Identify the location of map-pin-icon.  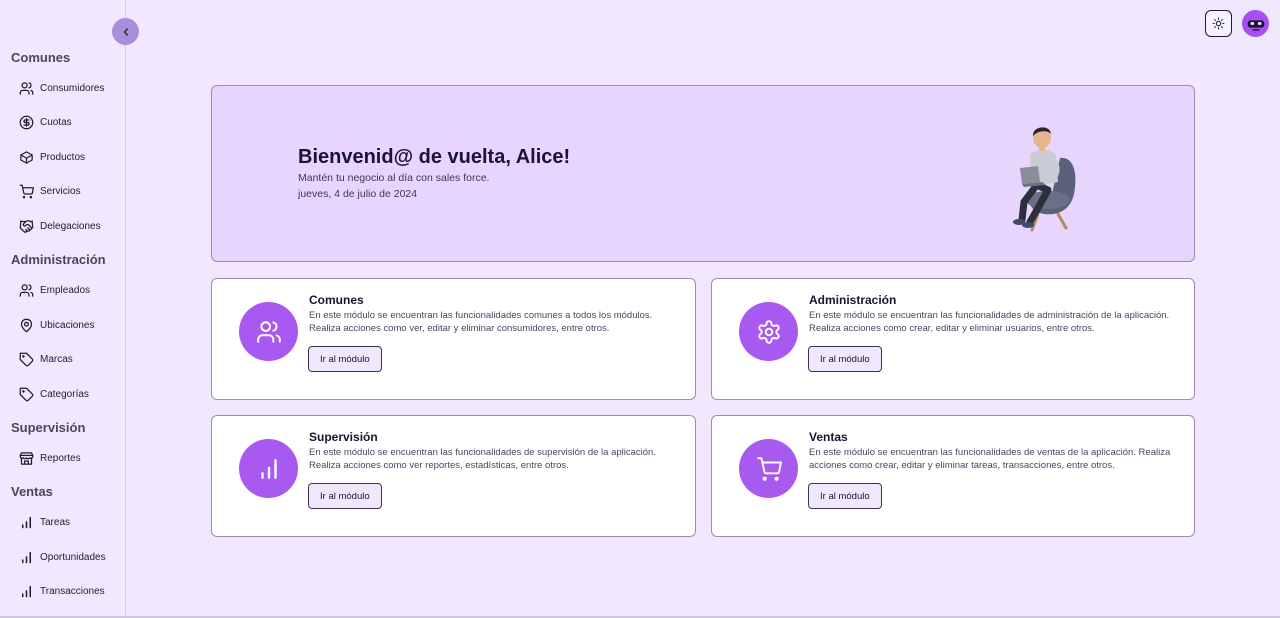
(26, 325).